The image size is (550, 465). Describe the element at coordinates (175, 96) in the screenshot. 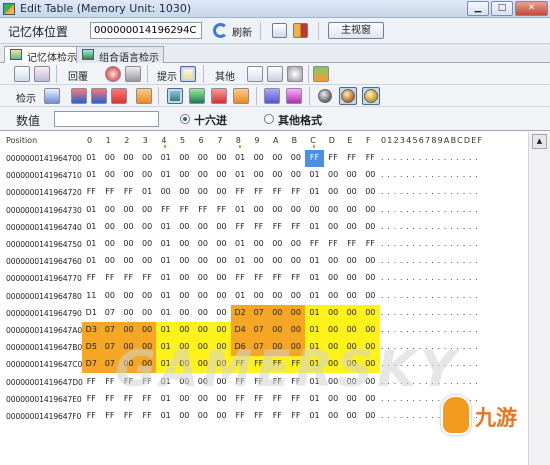

I see `hex-view-icon` at that location.